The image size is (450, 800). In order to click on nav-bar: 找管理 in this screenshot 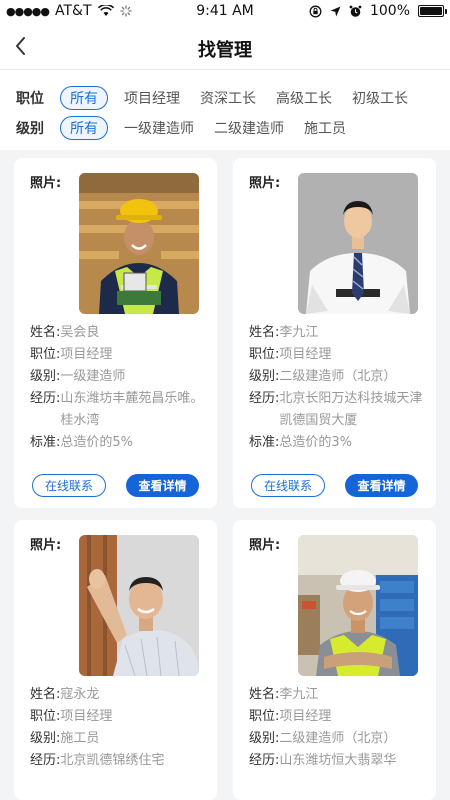, I will do `click(225, 47)`.